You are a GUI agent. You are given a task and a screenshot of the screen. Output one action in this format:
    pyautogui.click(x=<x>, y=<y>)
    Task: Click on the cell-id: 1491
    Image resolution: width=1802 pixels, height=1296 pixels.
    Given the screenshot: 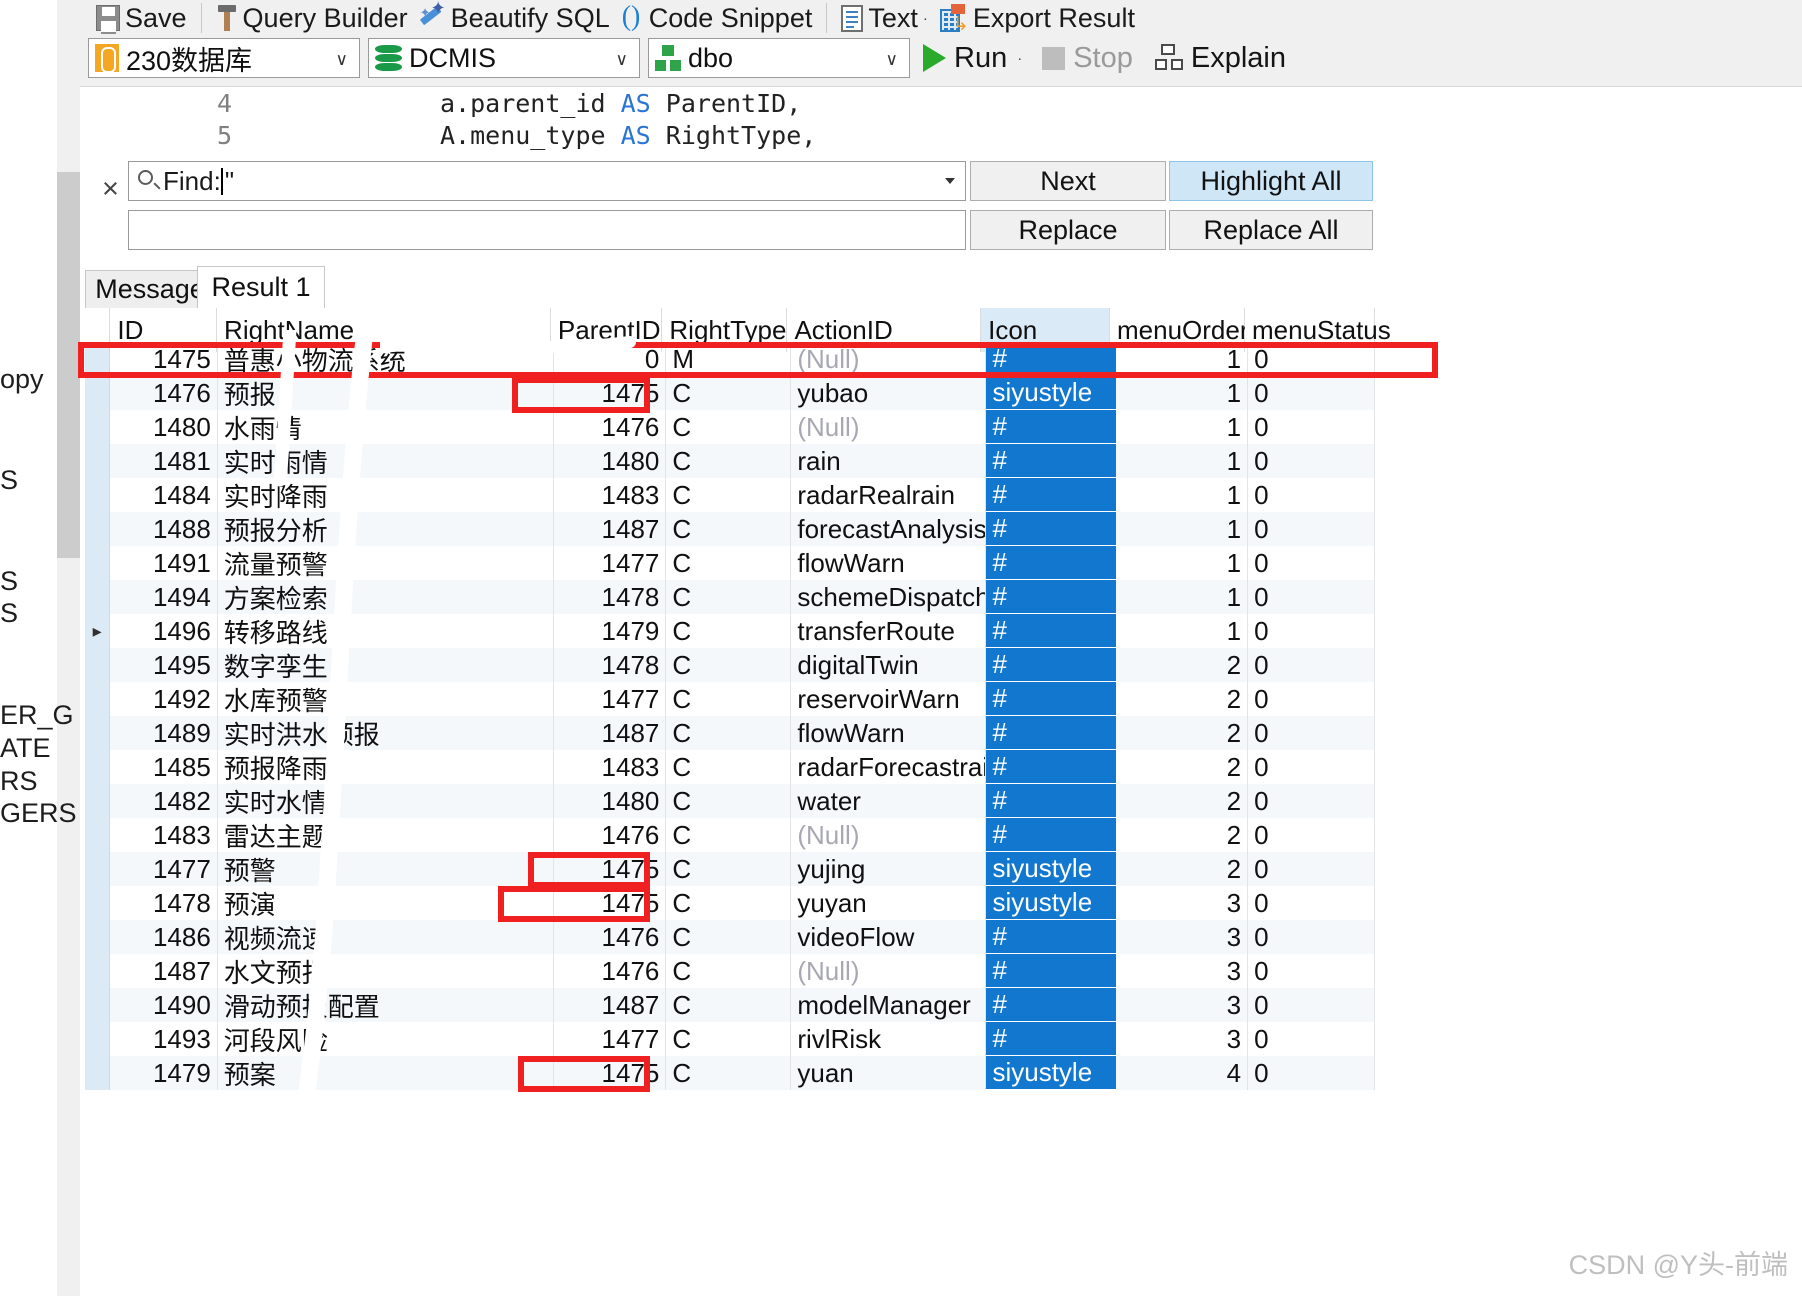 What is the action you would take?
    pyautogui.click(x=164, y=563)
    